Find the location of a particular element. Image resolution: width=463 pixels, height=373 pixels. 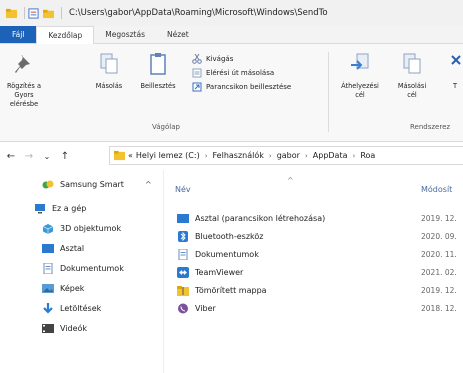

delete-label: T is located at coordinates (455, 86).